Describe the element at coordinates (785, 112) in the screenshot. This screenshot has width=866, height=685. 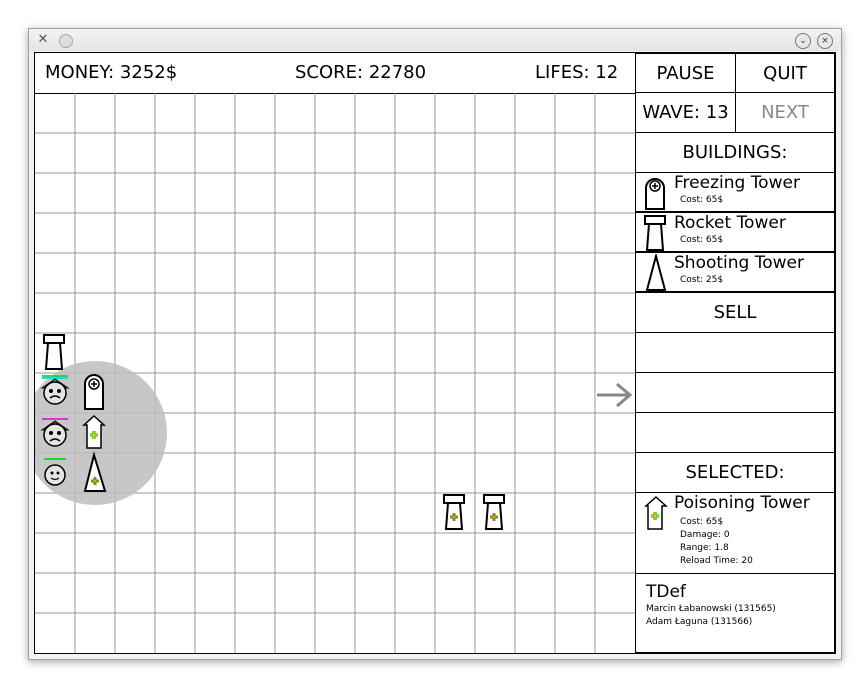
I see `next-wave-button: NEXT` at that location.